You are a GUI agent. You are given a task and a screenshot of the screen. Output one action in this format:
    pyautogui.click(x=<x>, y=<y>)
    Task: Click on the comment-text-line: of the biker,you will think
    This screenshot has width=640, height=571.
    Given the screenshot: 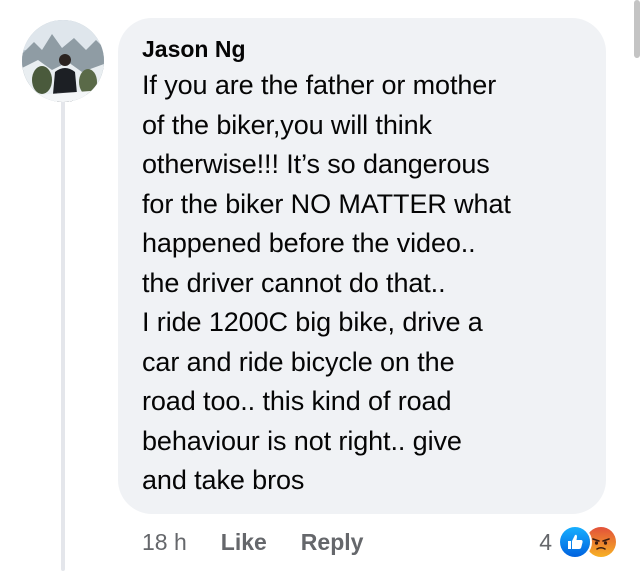 What is the action you would take?
    pyautogui.click(x=287, y=124)
    